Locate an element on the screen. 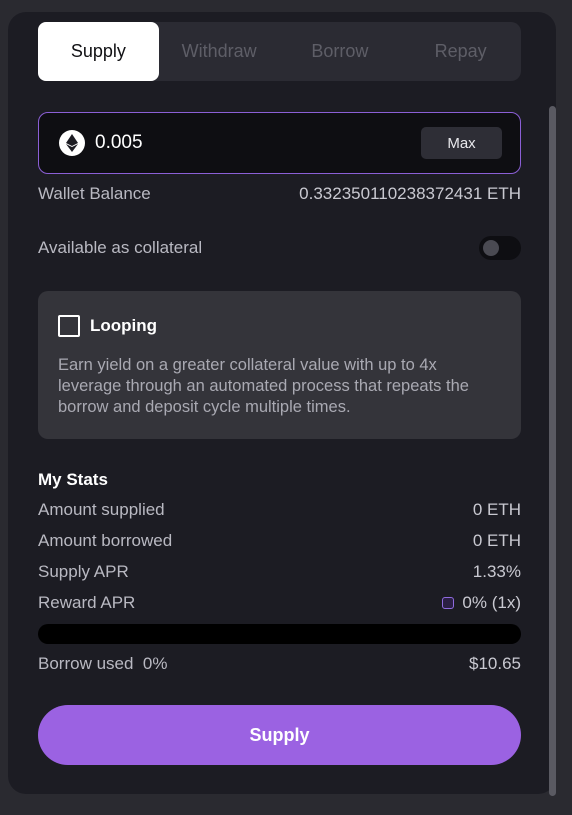 The width and height of the screenshot is (572, 815). amount-borrowed-row: Amount borrowed 0 ETH is located at coordinates (279, 541).